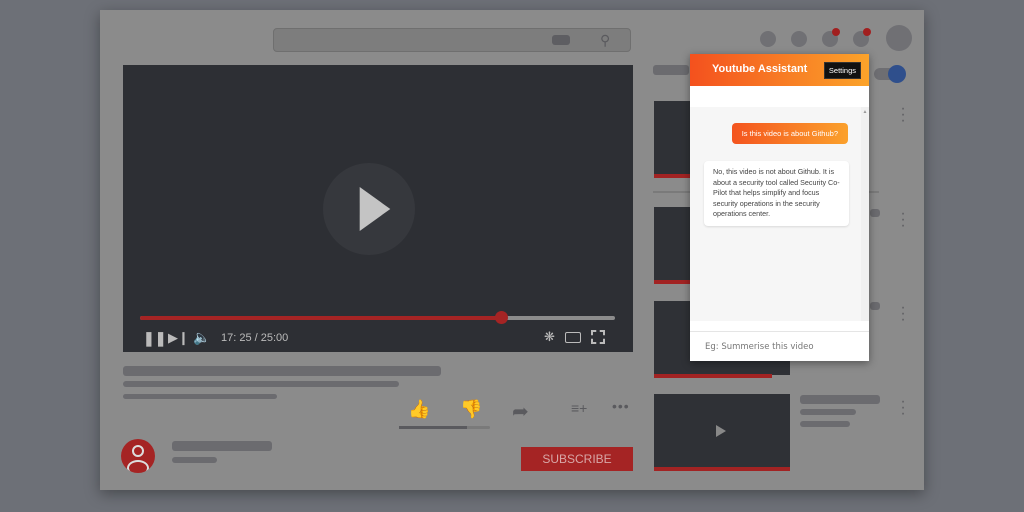 The height and width of the screenshot is (512, 1024). I want to click on subscribe-button: SUBSCRIBE, so click(577, 459).